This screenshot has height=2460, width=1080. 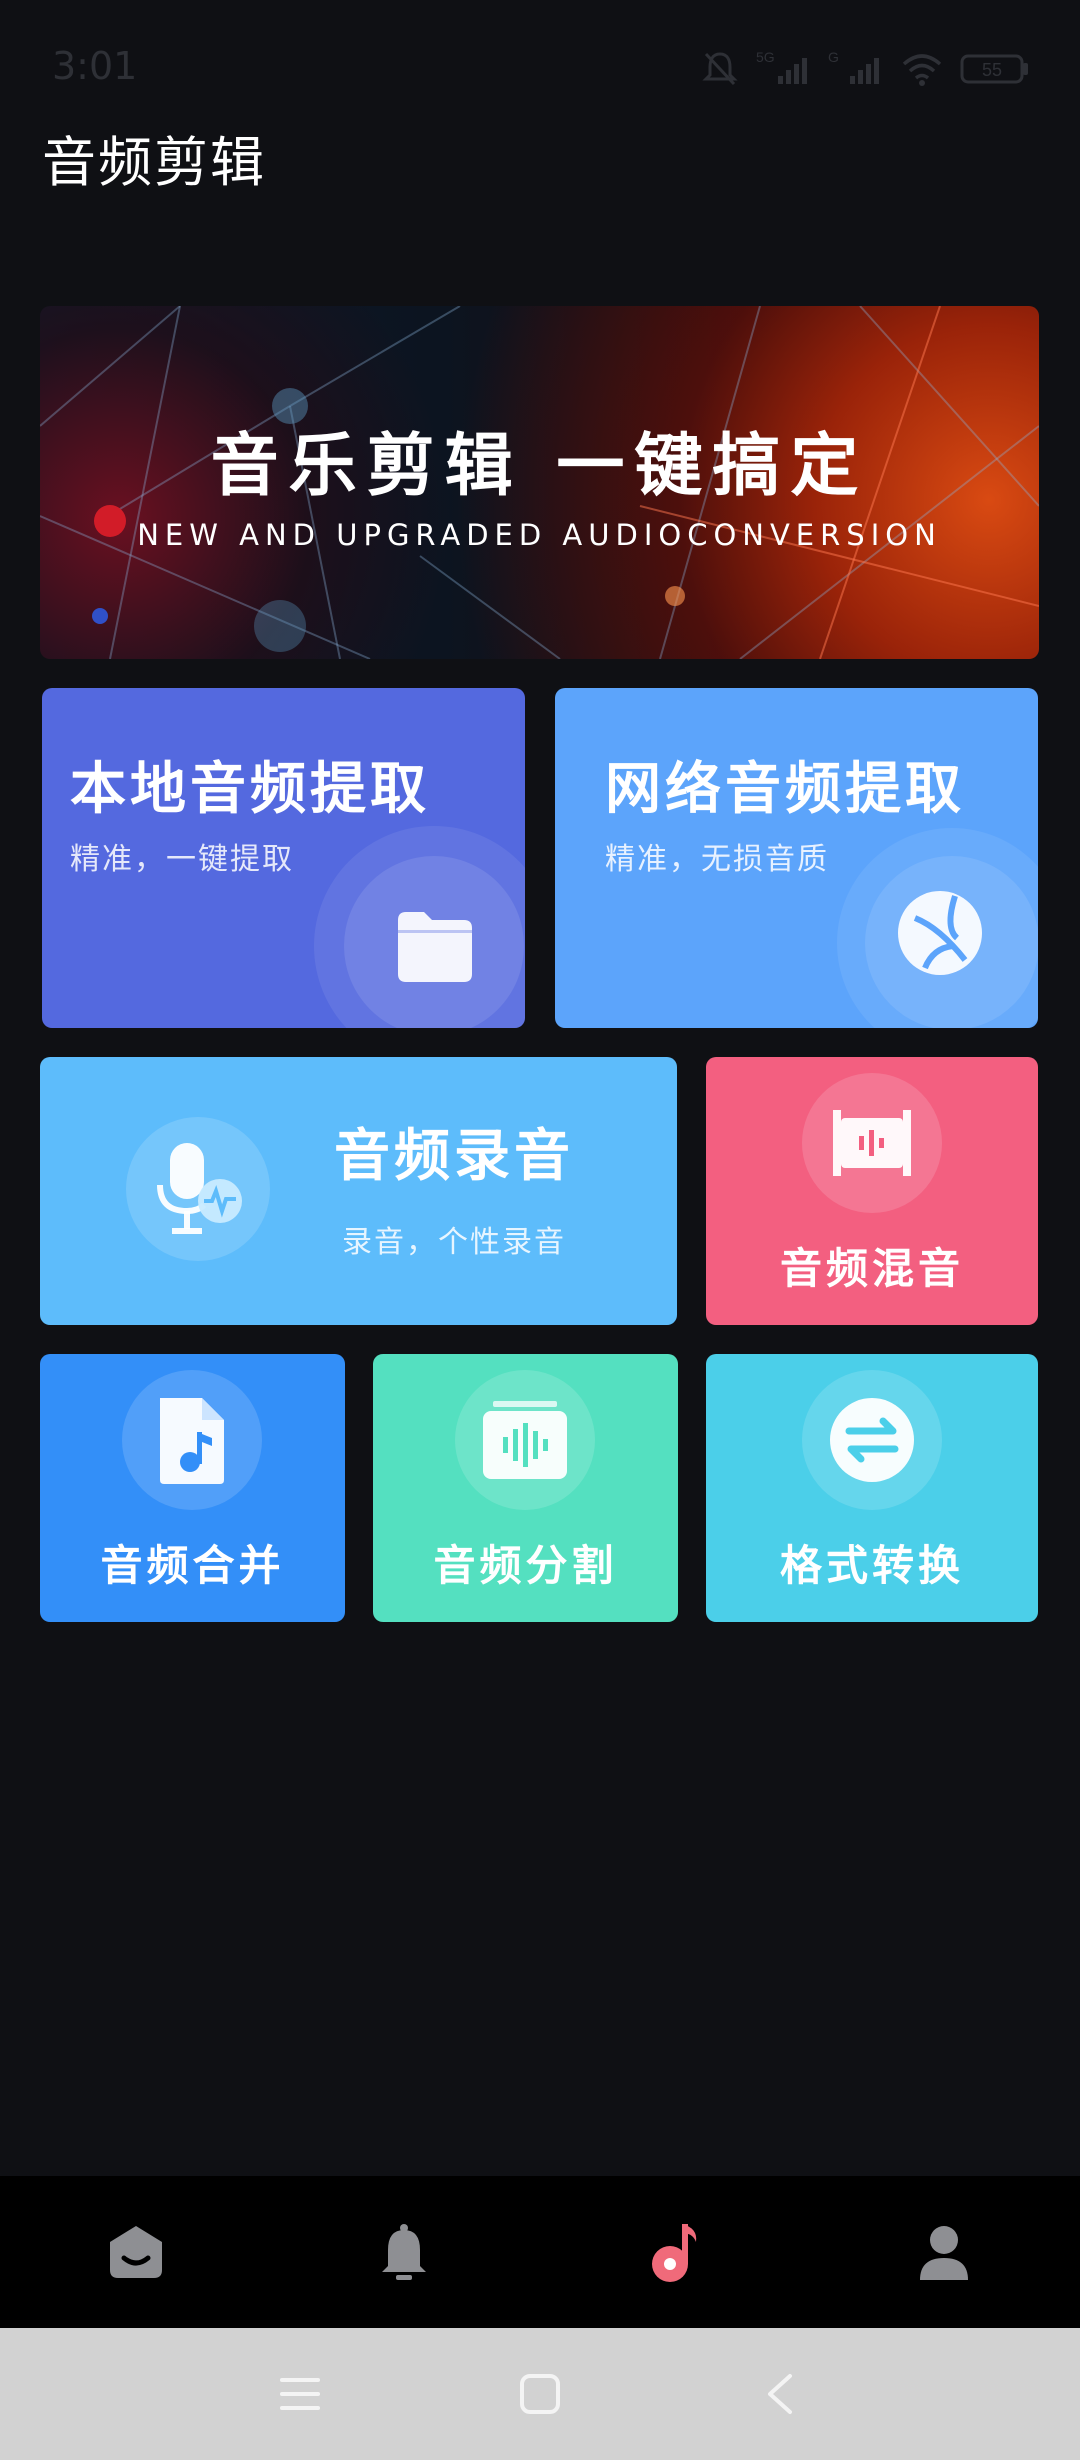 I want to click on card-title: 格式转换, so click(x=871, y=1565).